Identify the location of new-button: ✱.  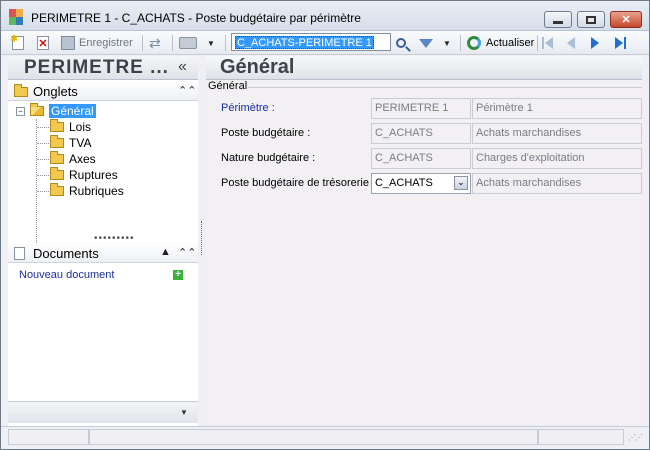
(18, 43).